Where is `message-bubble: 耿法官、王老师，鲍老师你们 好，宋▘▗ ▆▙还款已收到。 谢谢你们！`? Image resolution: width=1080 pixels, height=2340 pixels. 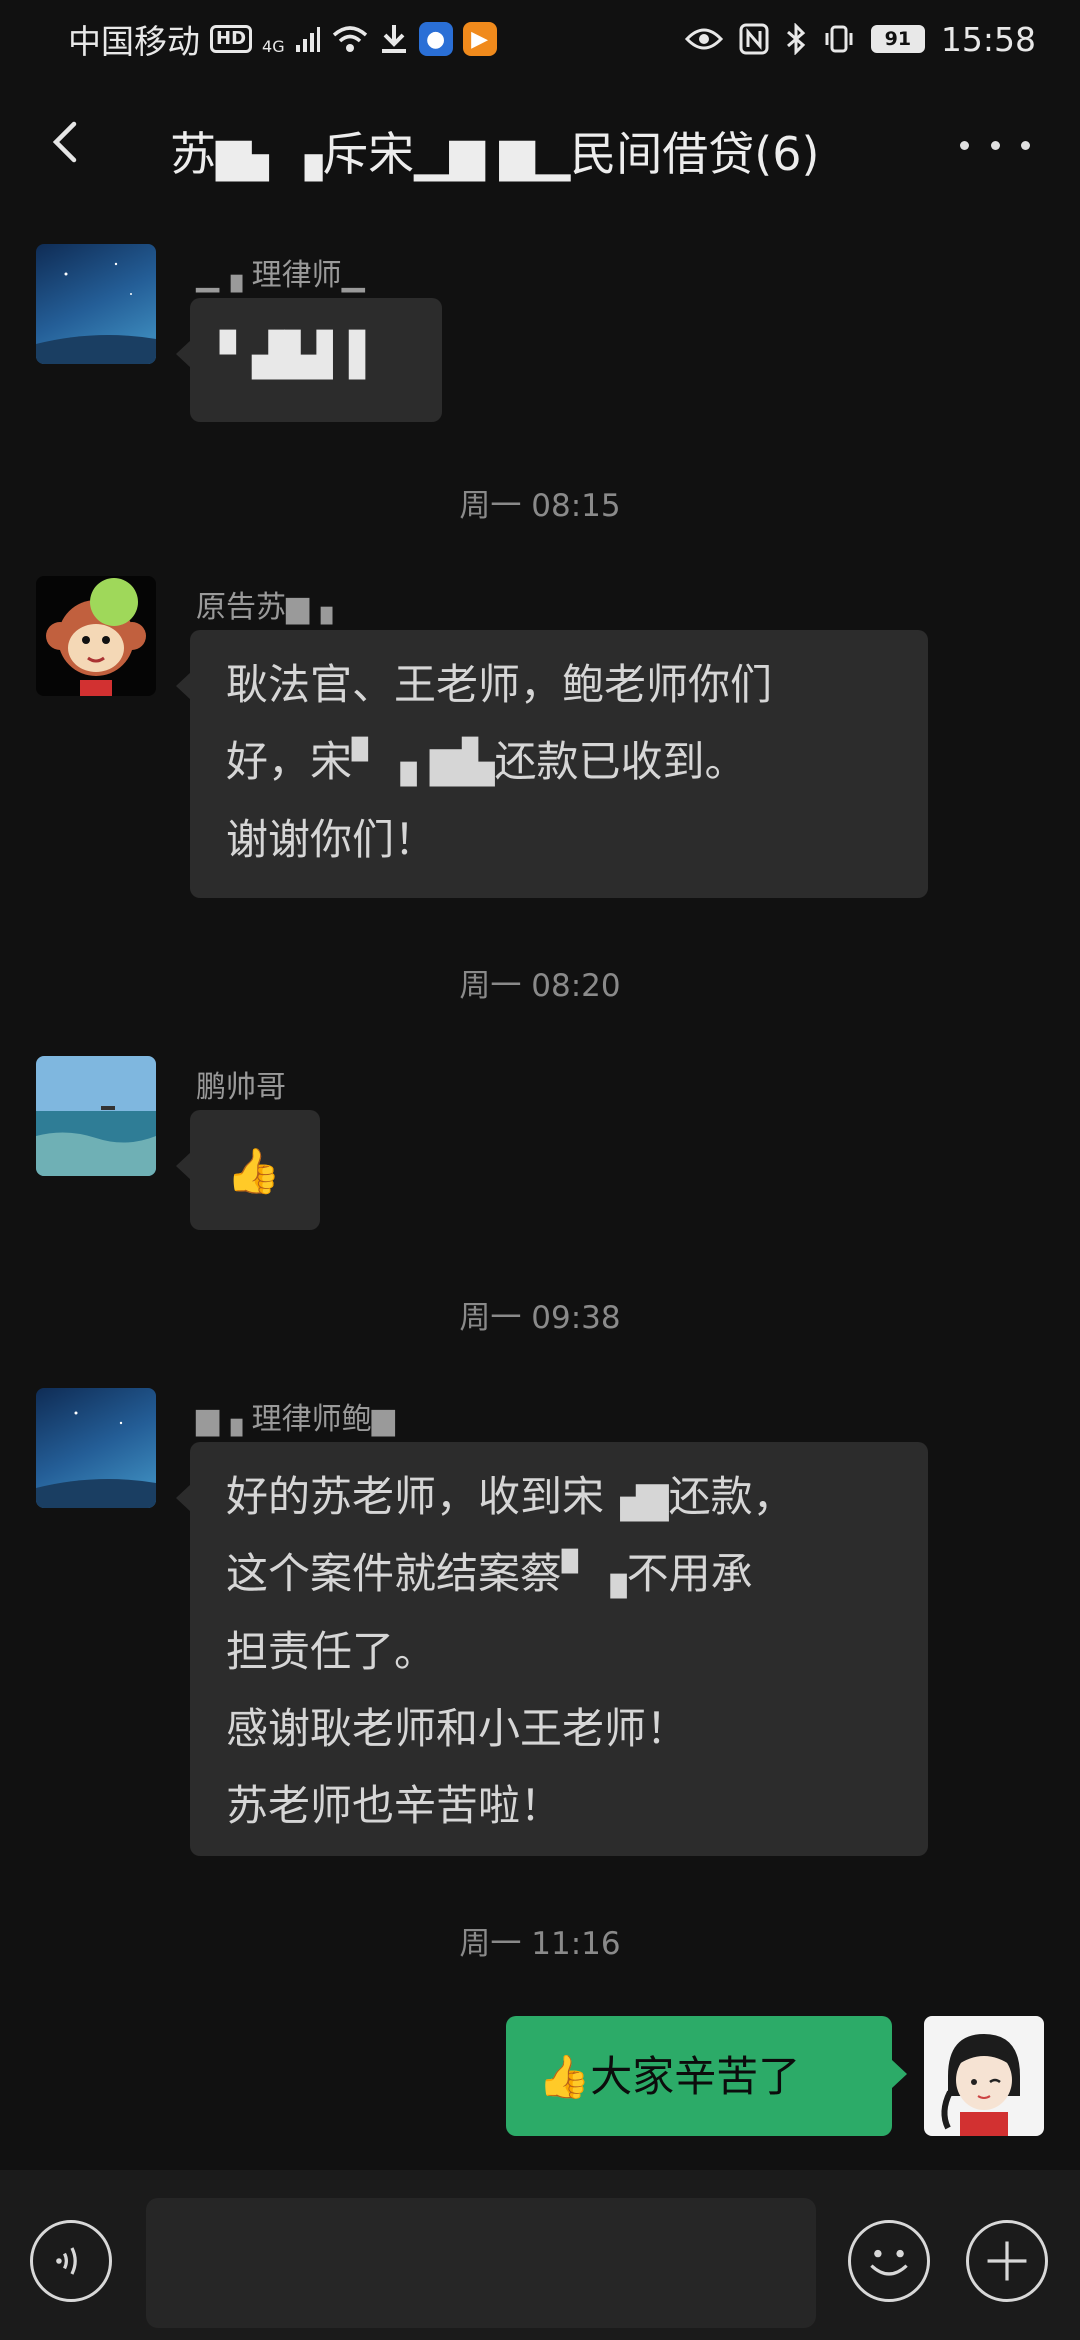
message-bubble: 耿法官、王老师，鲍老师你们 好，宋▘▗ ▆▙还款已收到。 谢谢你们！ is located at coordinates (552, 764).